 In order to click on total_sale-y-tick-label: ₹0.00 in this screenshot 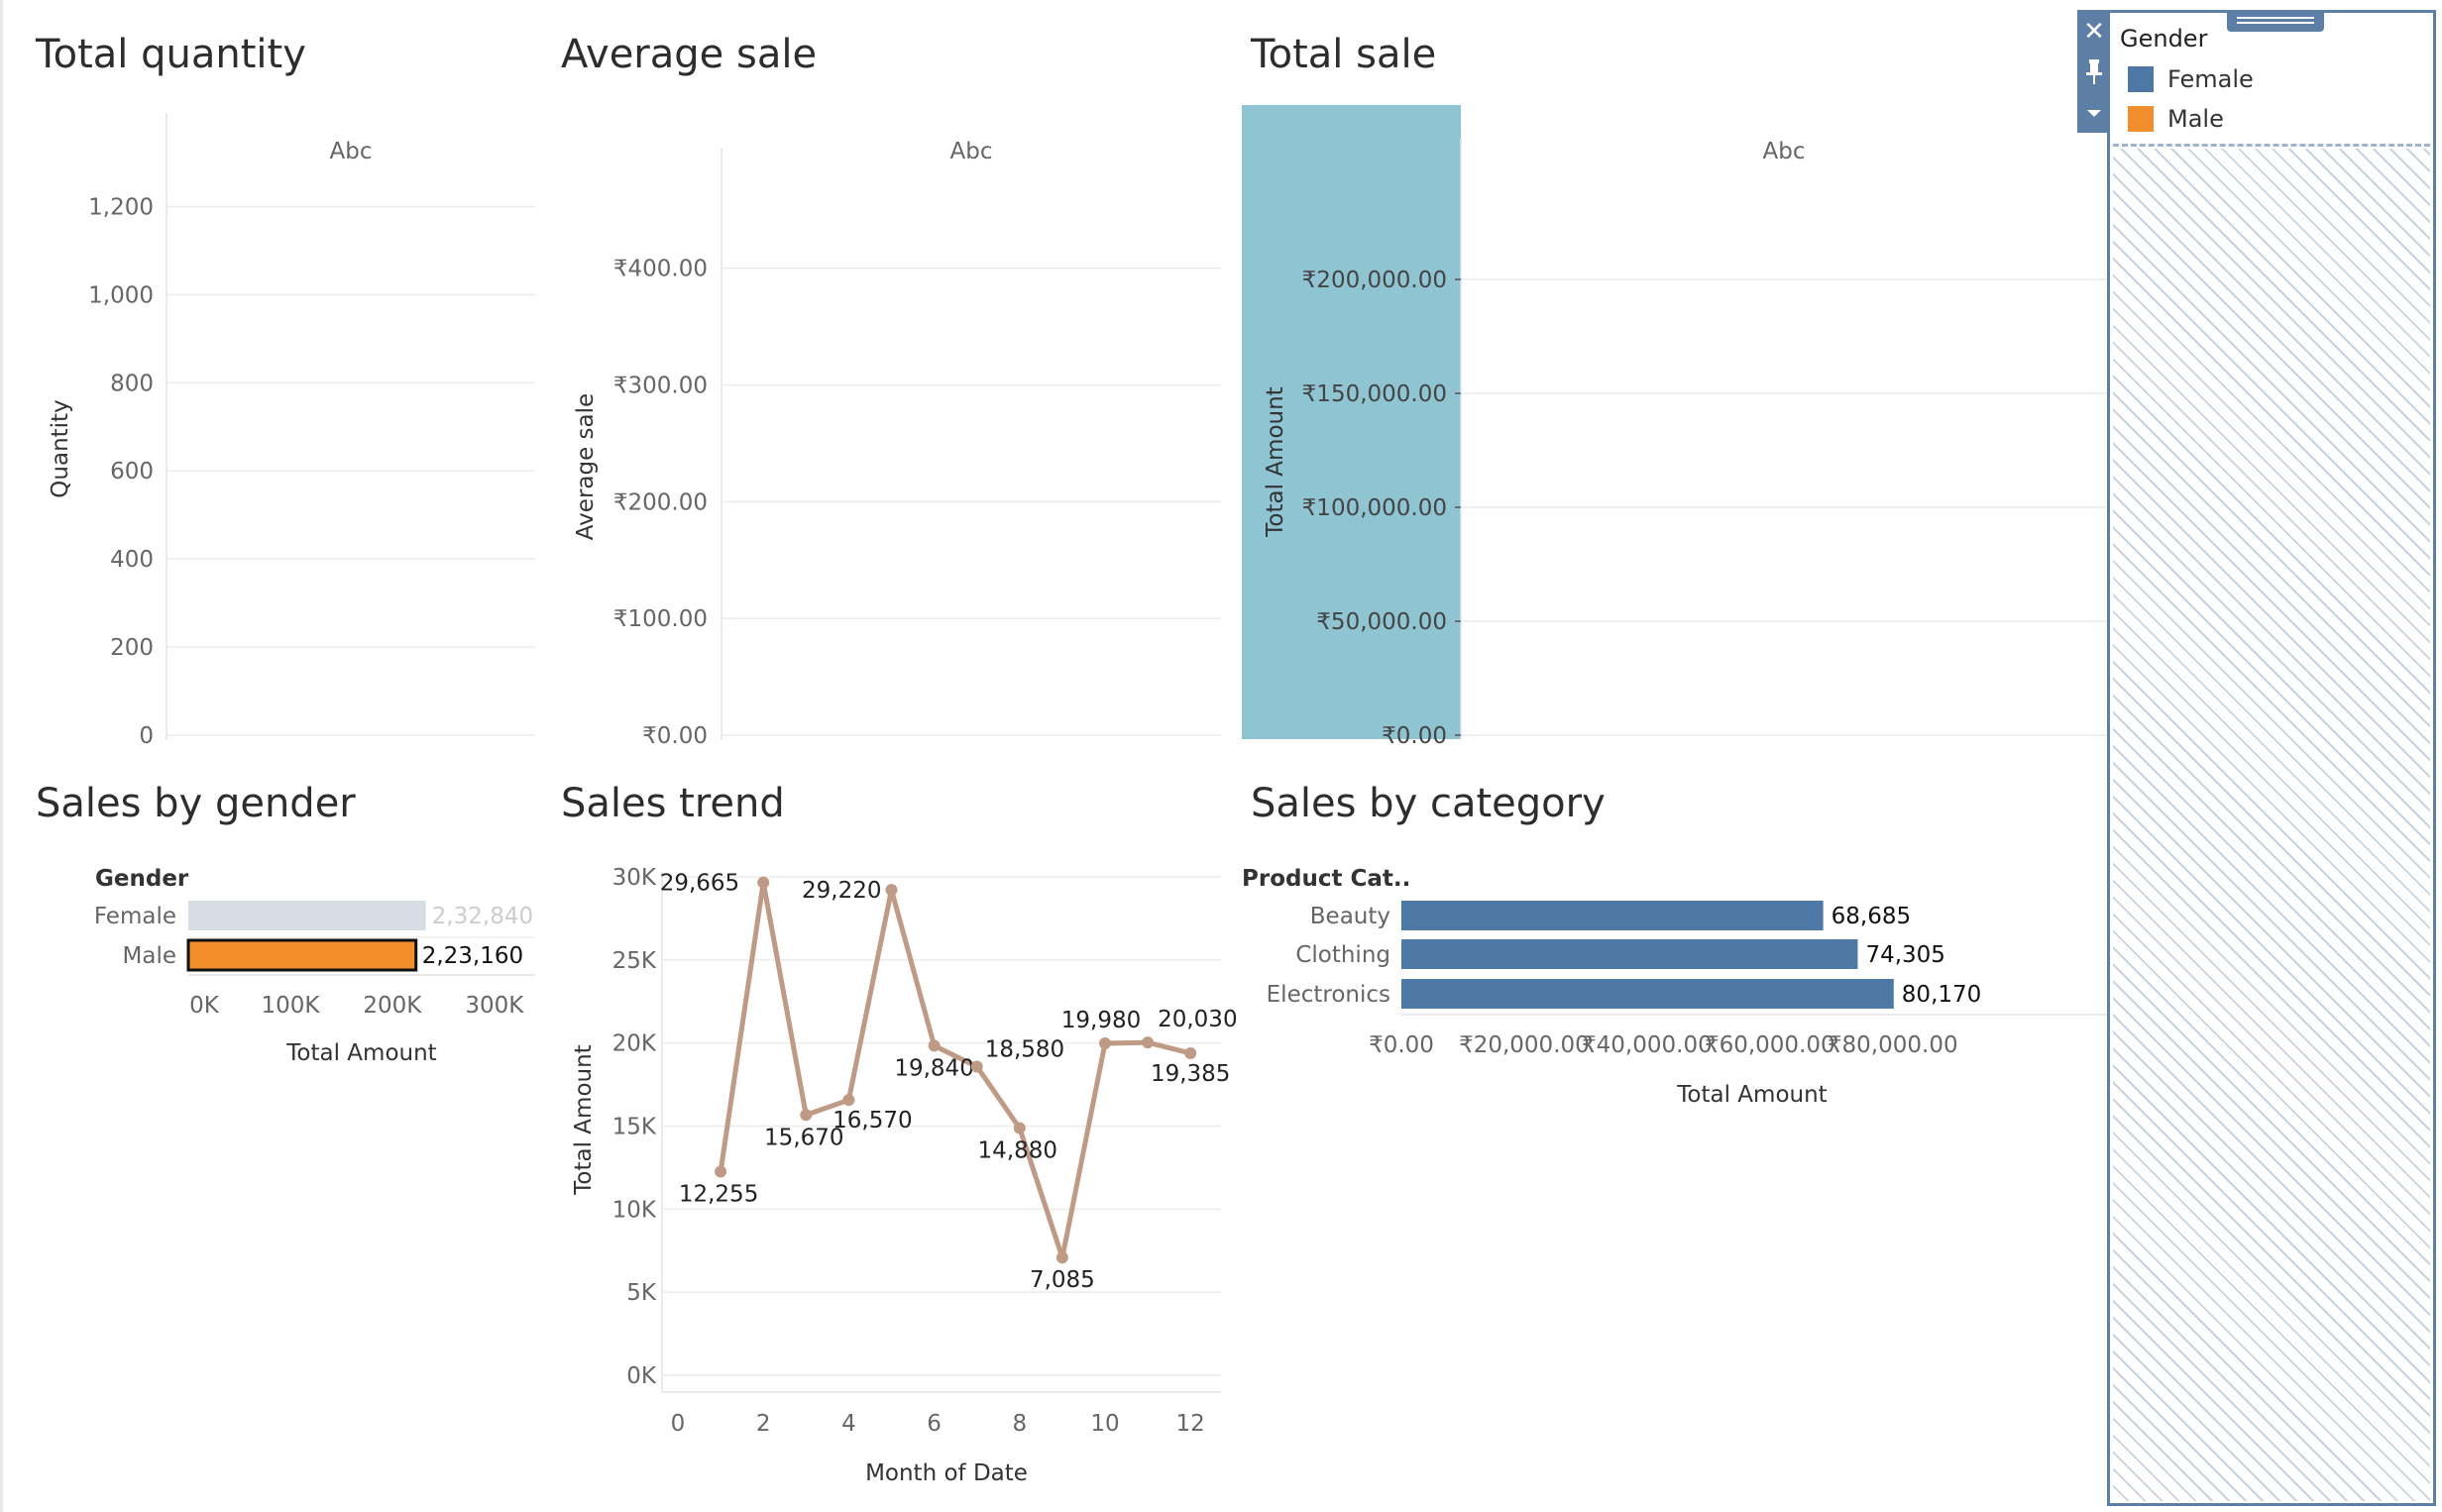, I will do `click(1414, 736)`.